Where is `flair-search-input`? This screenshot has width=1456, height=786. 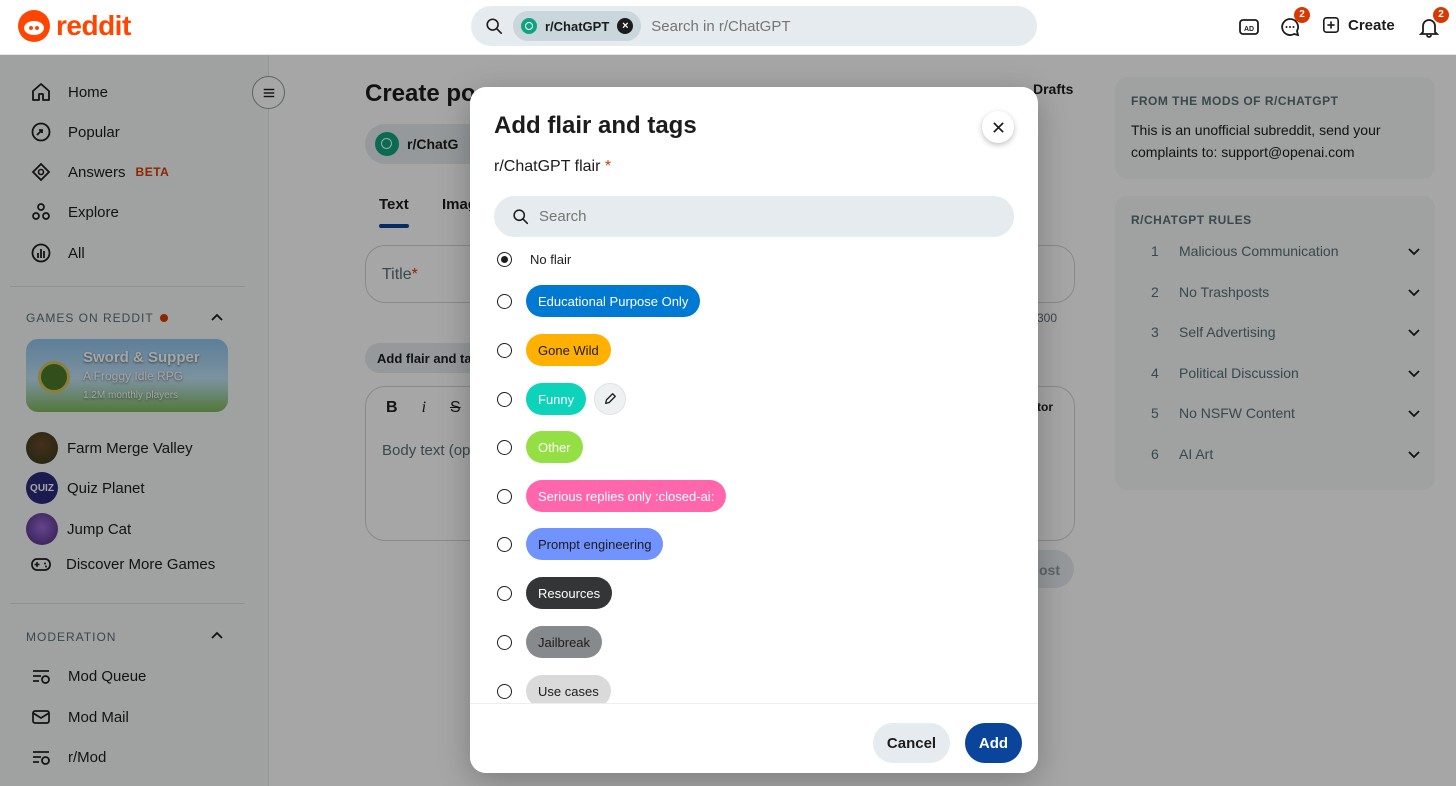 flair-search-input is located at coordinates (759, 216).